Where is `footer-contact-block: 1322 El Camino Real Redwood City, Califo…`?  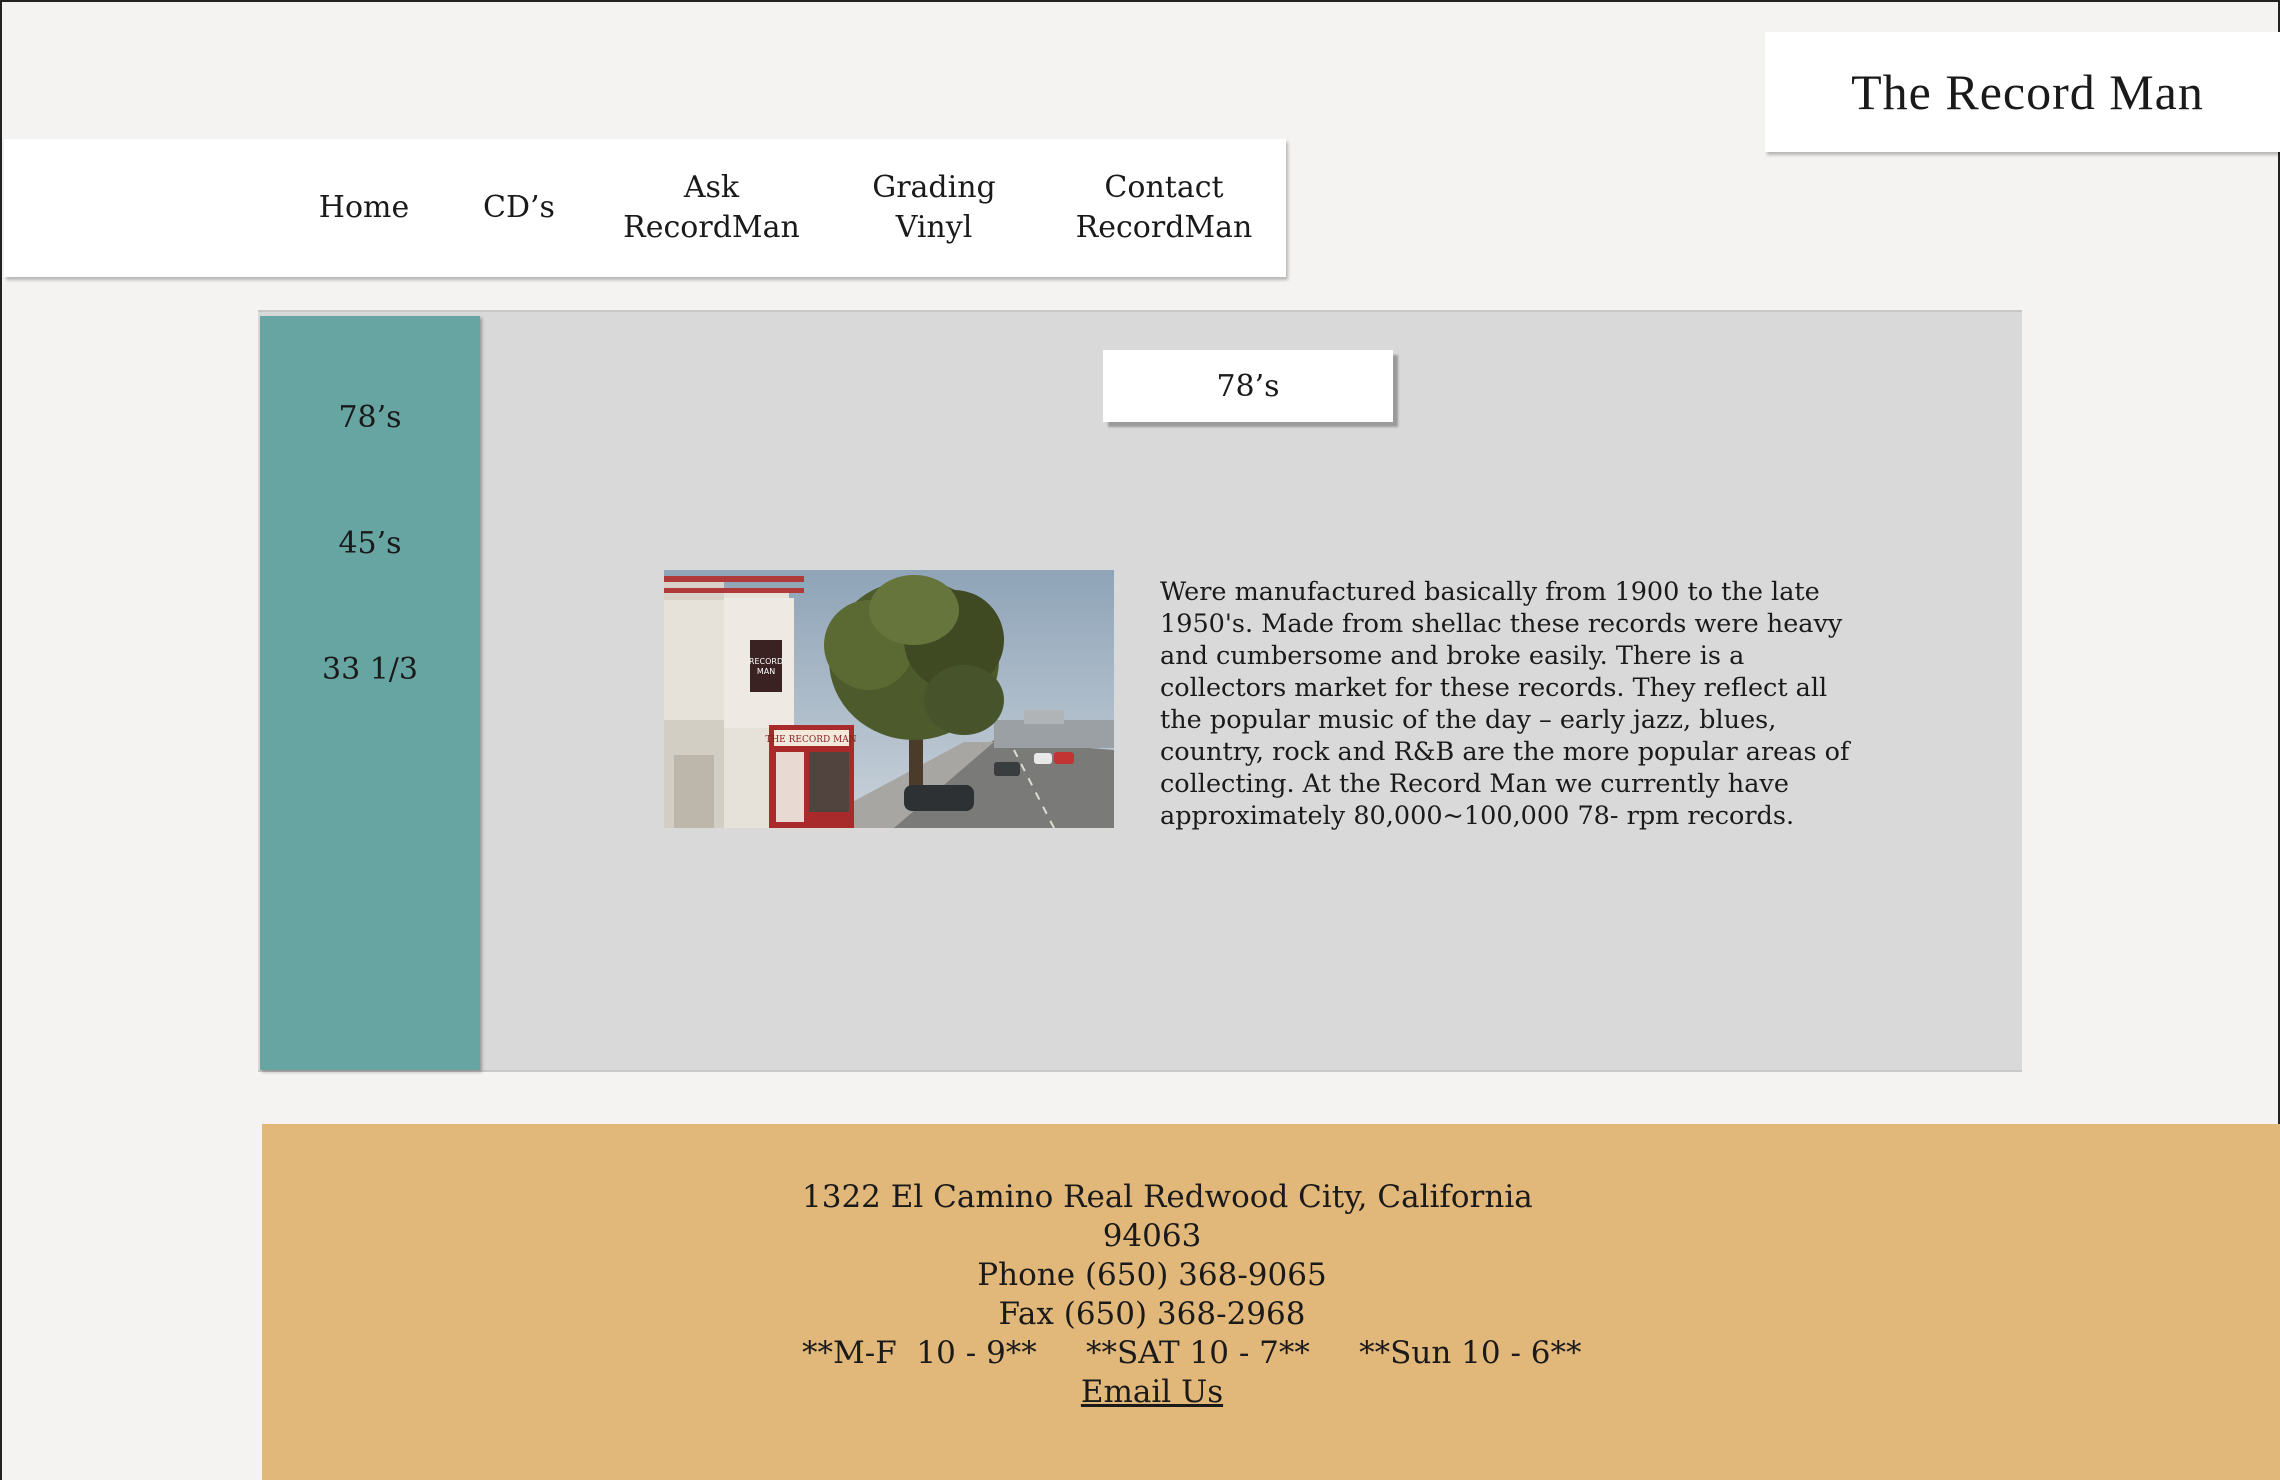
footer-contact-block: 1322 El Camino Real Redwood City, Califo… is located at coordinates (1192, 1295).